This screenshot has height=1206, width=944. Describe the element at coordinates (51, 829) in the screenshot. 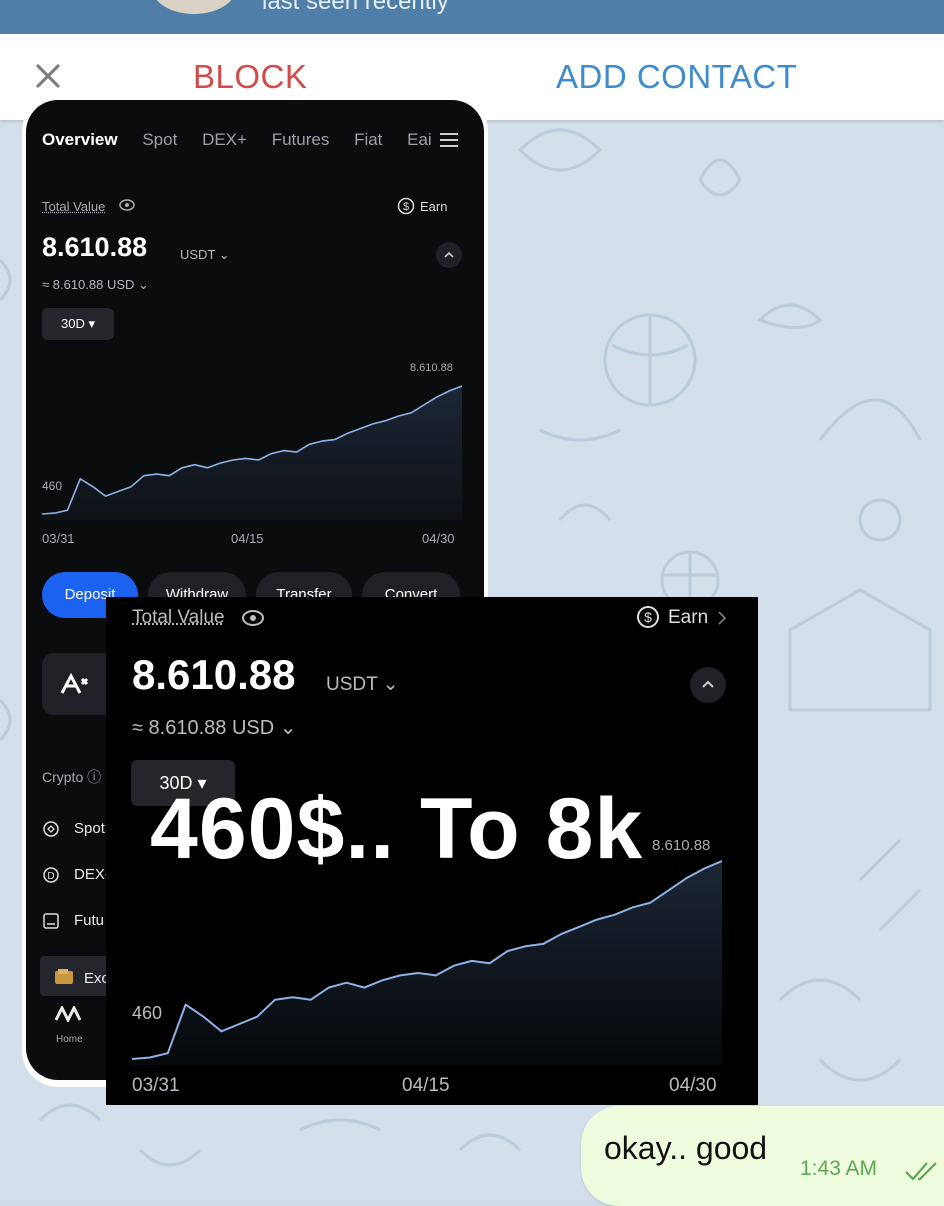

I see `spot-icon` at that location.